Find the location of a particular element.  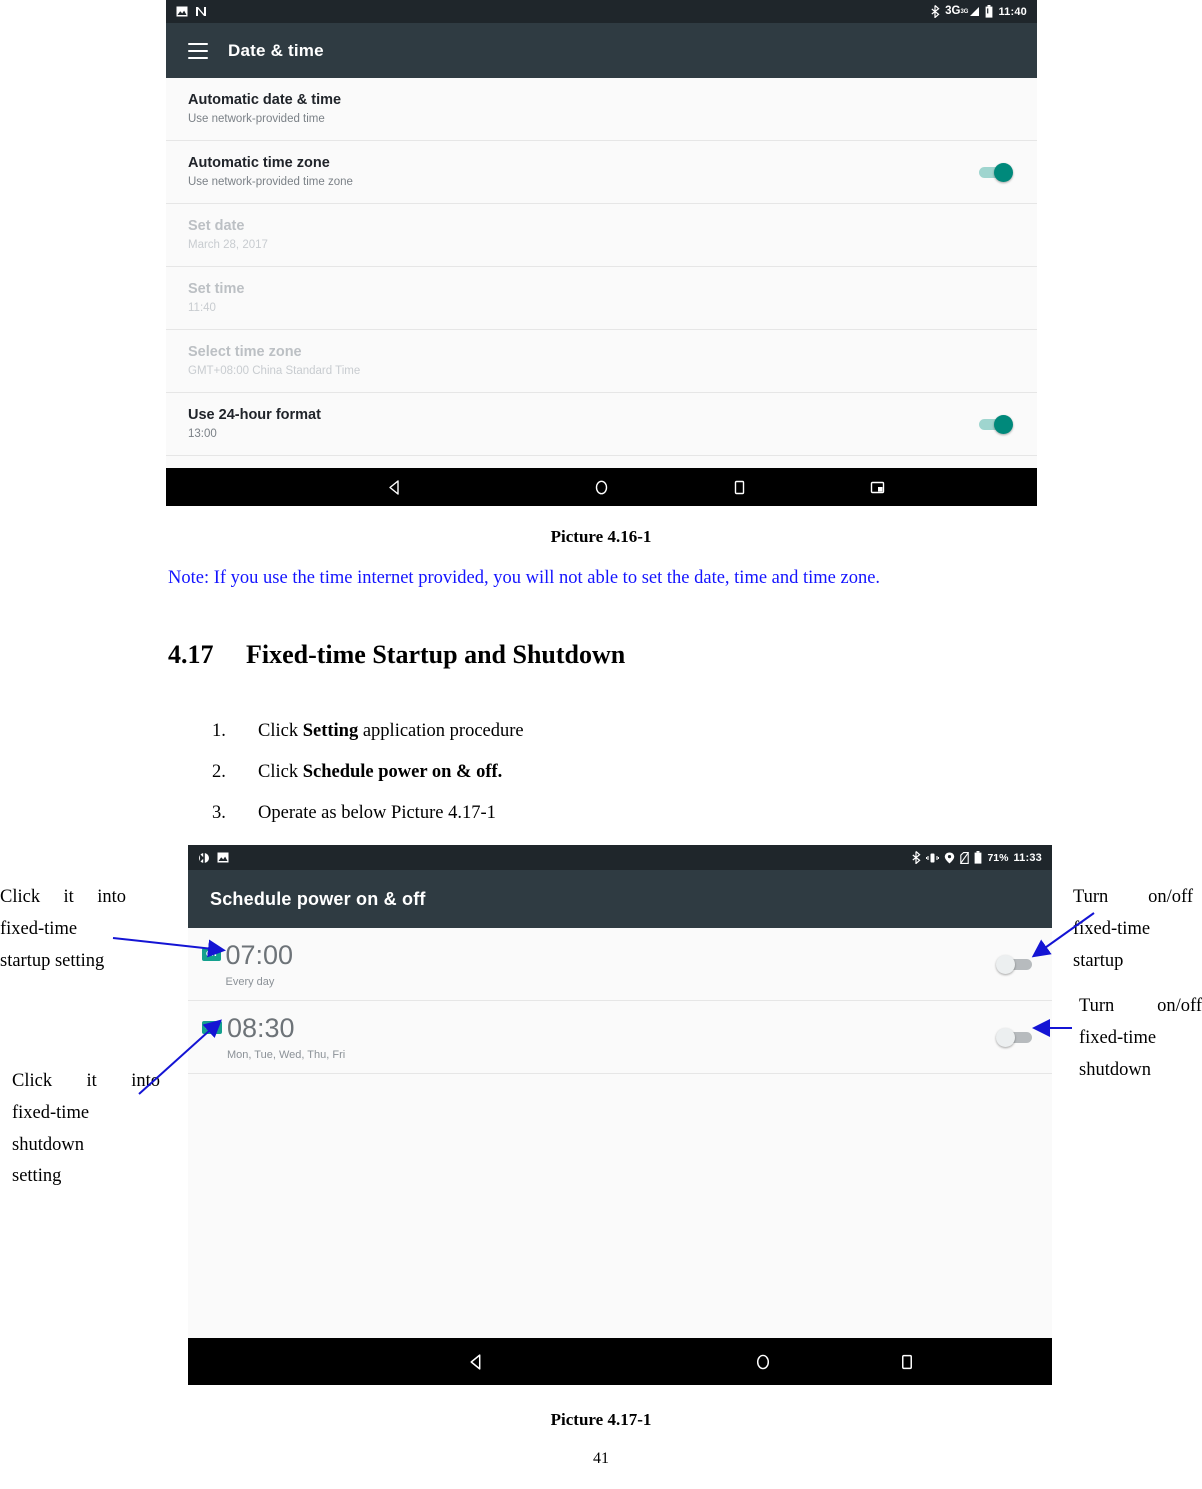

page-number: 41 is located at coordinates (601, 1458).